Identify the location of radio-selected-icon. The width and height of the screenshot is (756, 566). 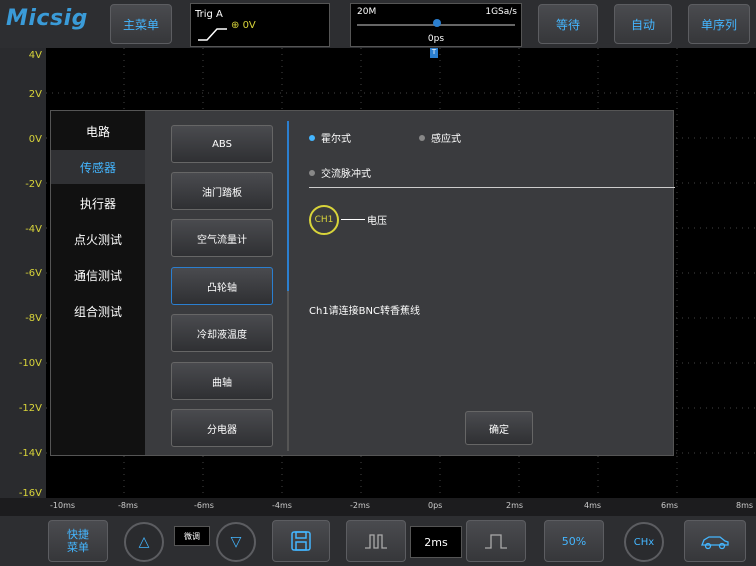
(312, 137).